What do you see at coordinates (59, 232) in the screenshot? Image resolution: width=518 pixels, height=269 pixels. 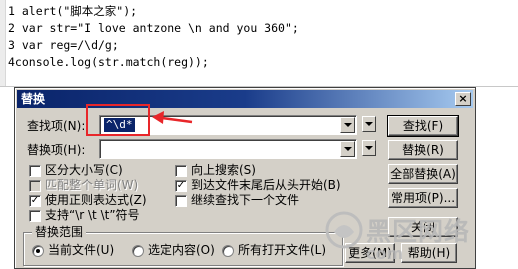 I see `scope-title: 替换范围` at bounding box center [59, 232].